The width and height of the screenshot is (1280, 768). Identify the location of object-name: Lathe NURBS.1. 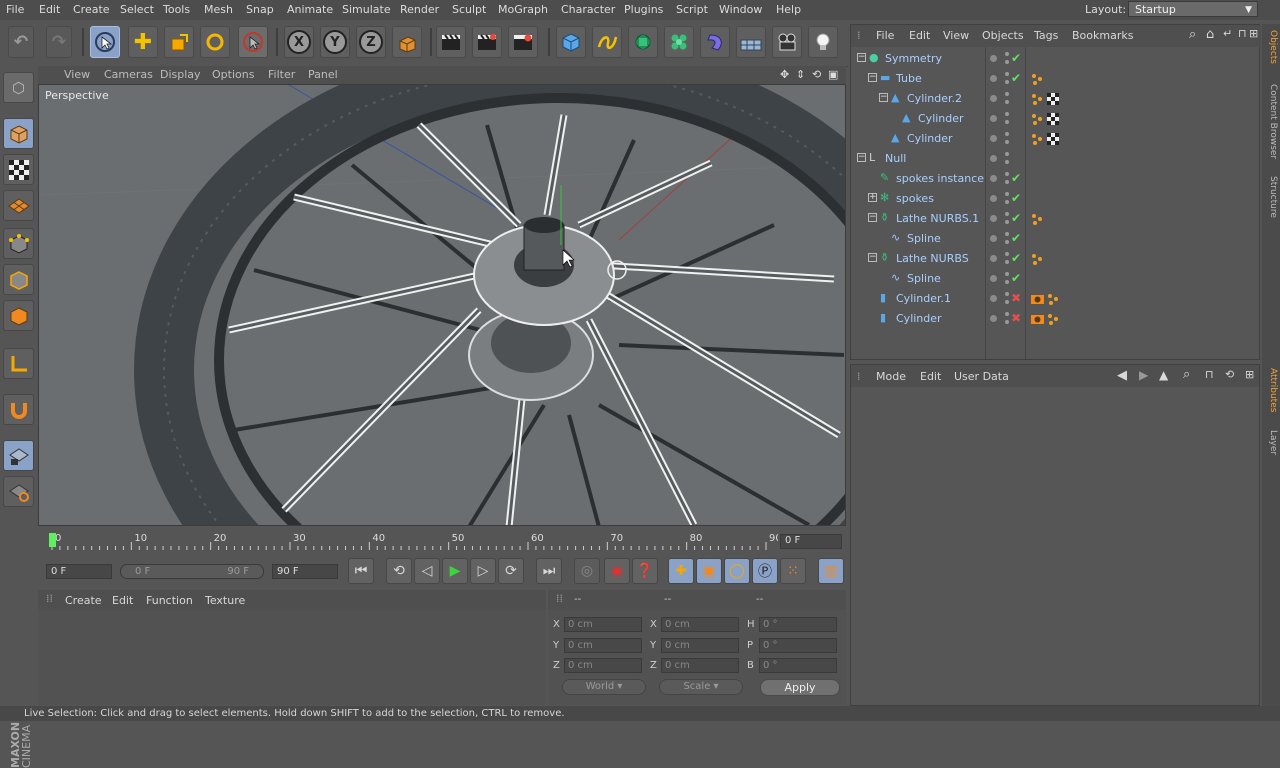
(937, 218).